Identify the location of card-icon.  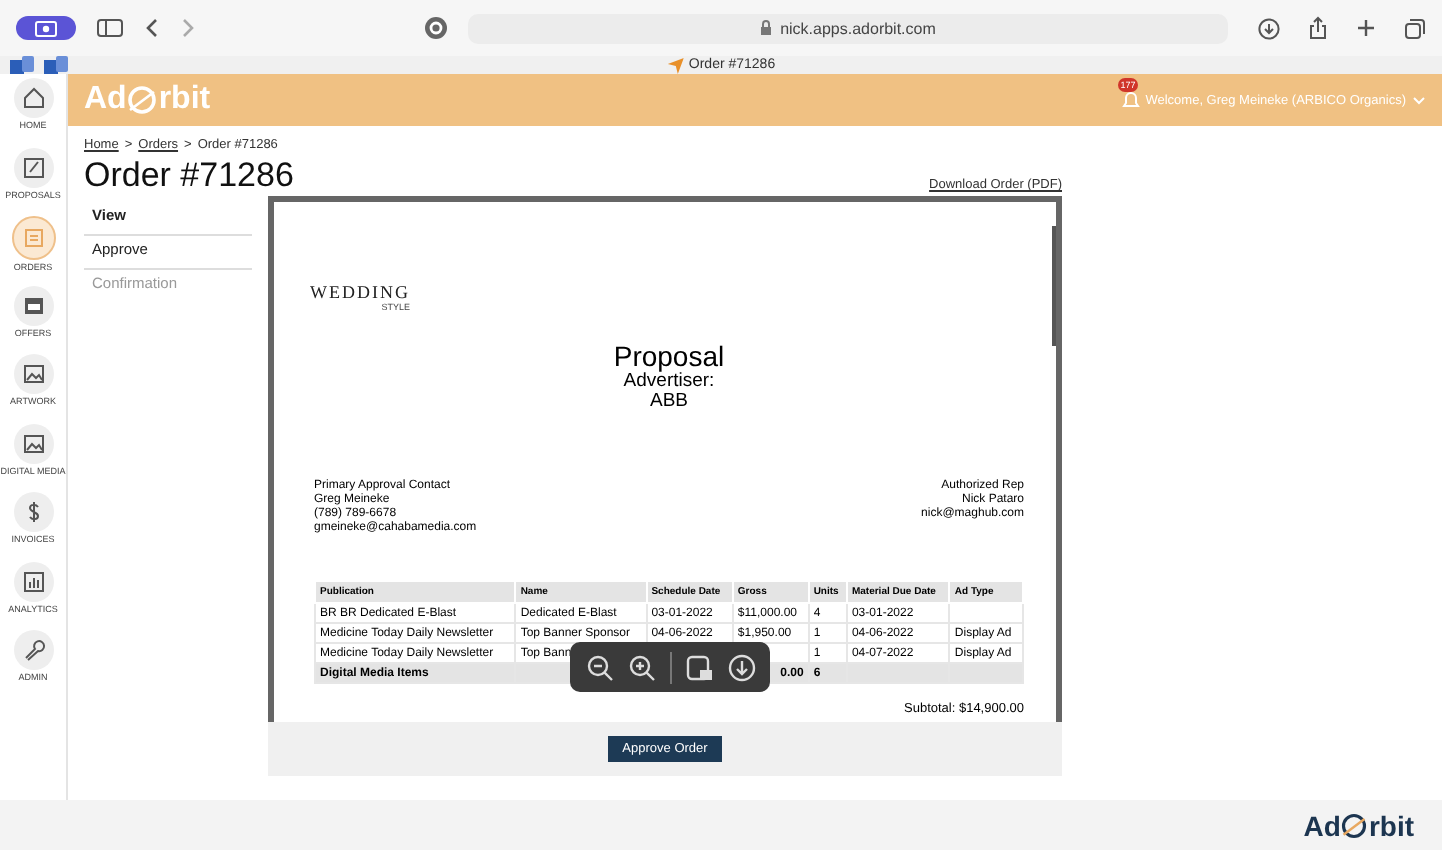
(33, 305).